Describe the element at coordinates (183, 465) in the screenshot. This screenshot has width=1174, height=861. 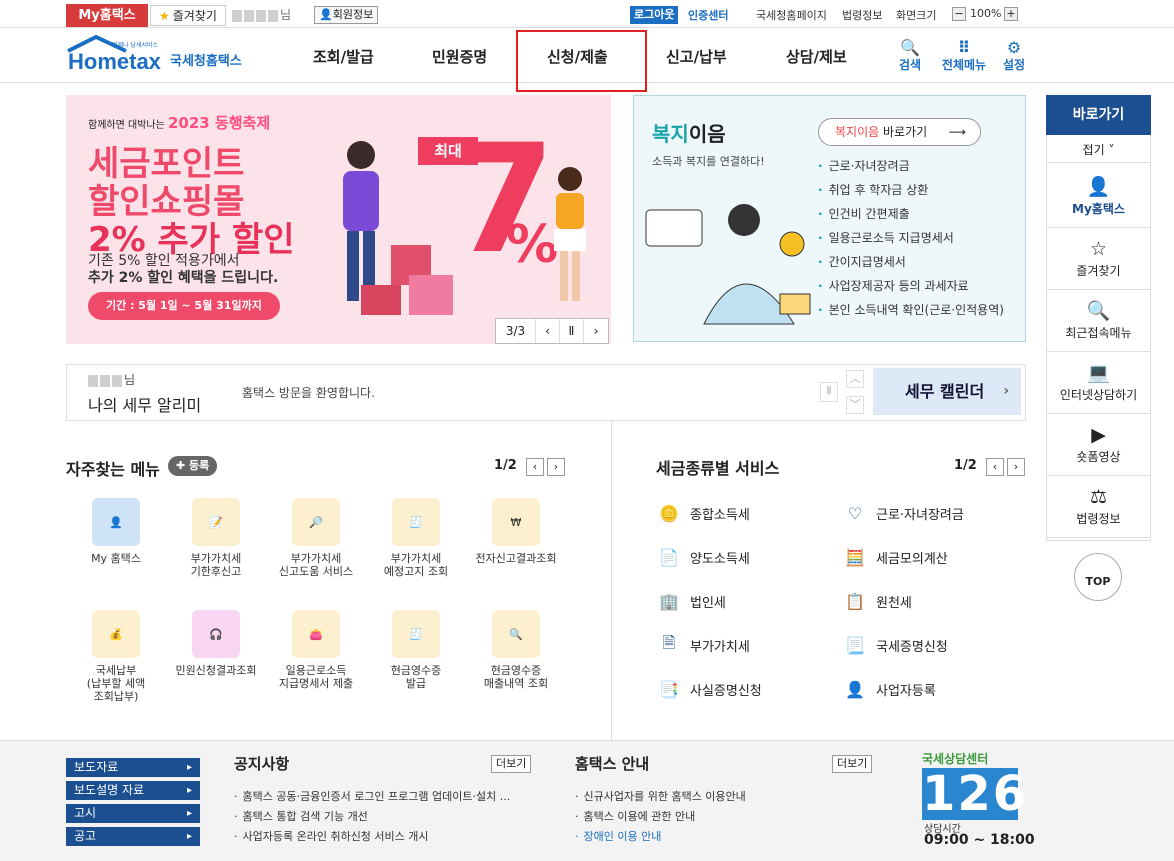
I see `plus-icon: ✚` at that location.